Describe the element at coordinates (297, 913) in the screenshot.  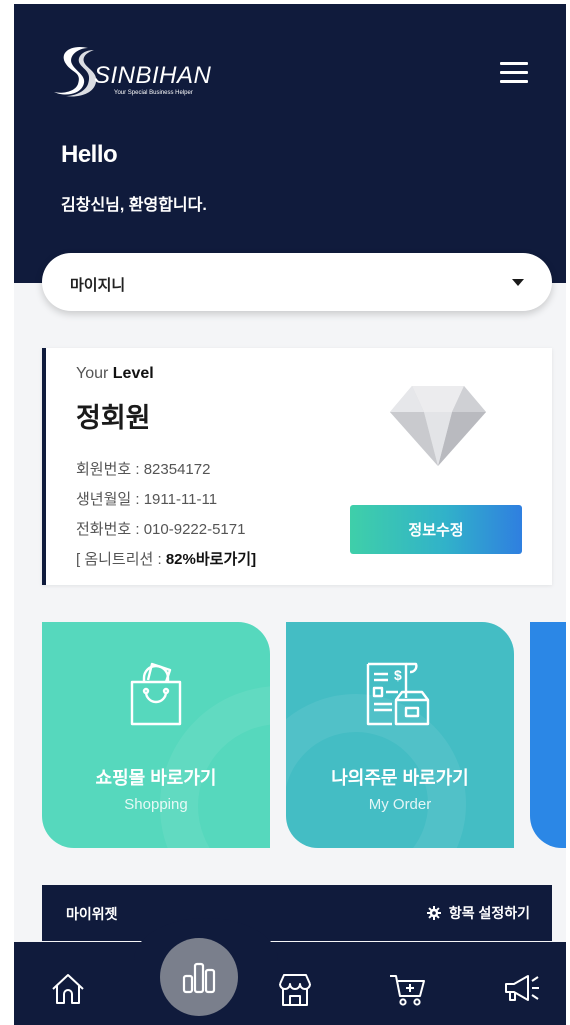
I see `my-widget-bar: 마이위젯 항목 설정하기` at that location.